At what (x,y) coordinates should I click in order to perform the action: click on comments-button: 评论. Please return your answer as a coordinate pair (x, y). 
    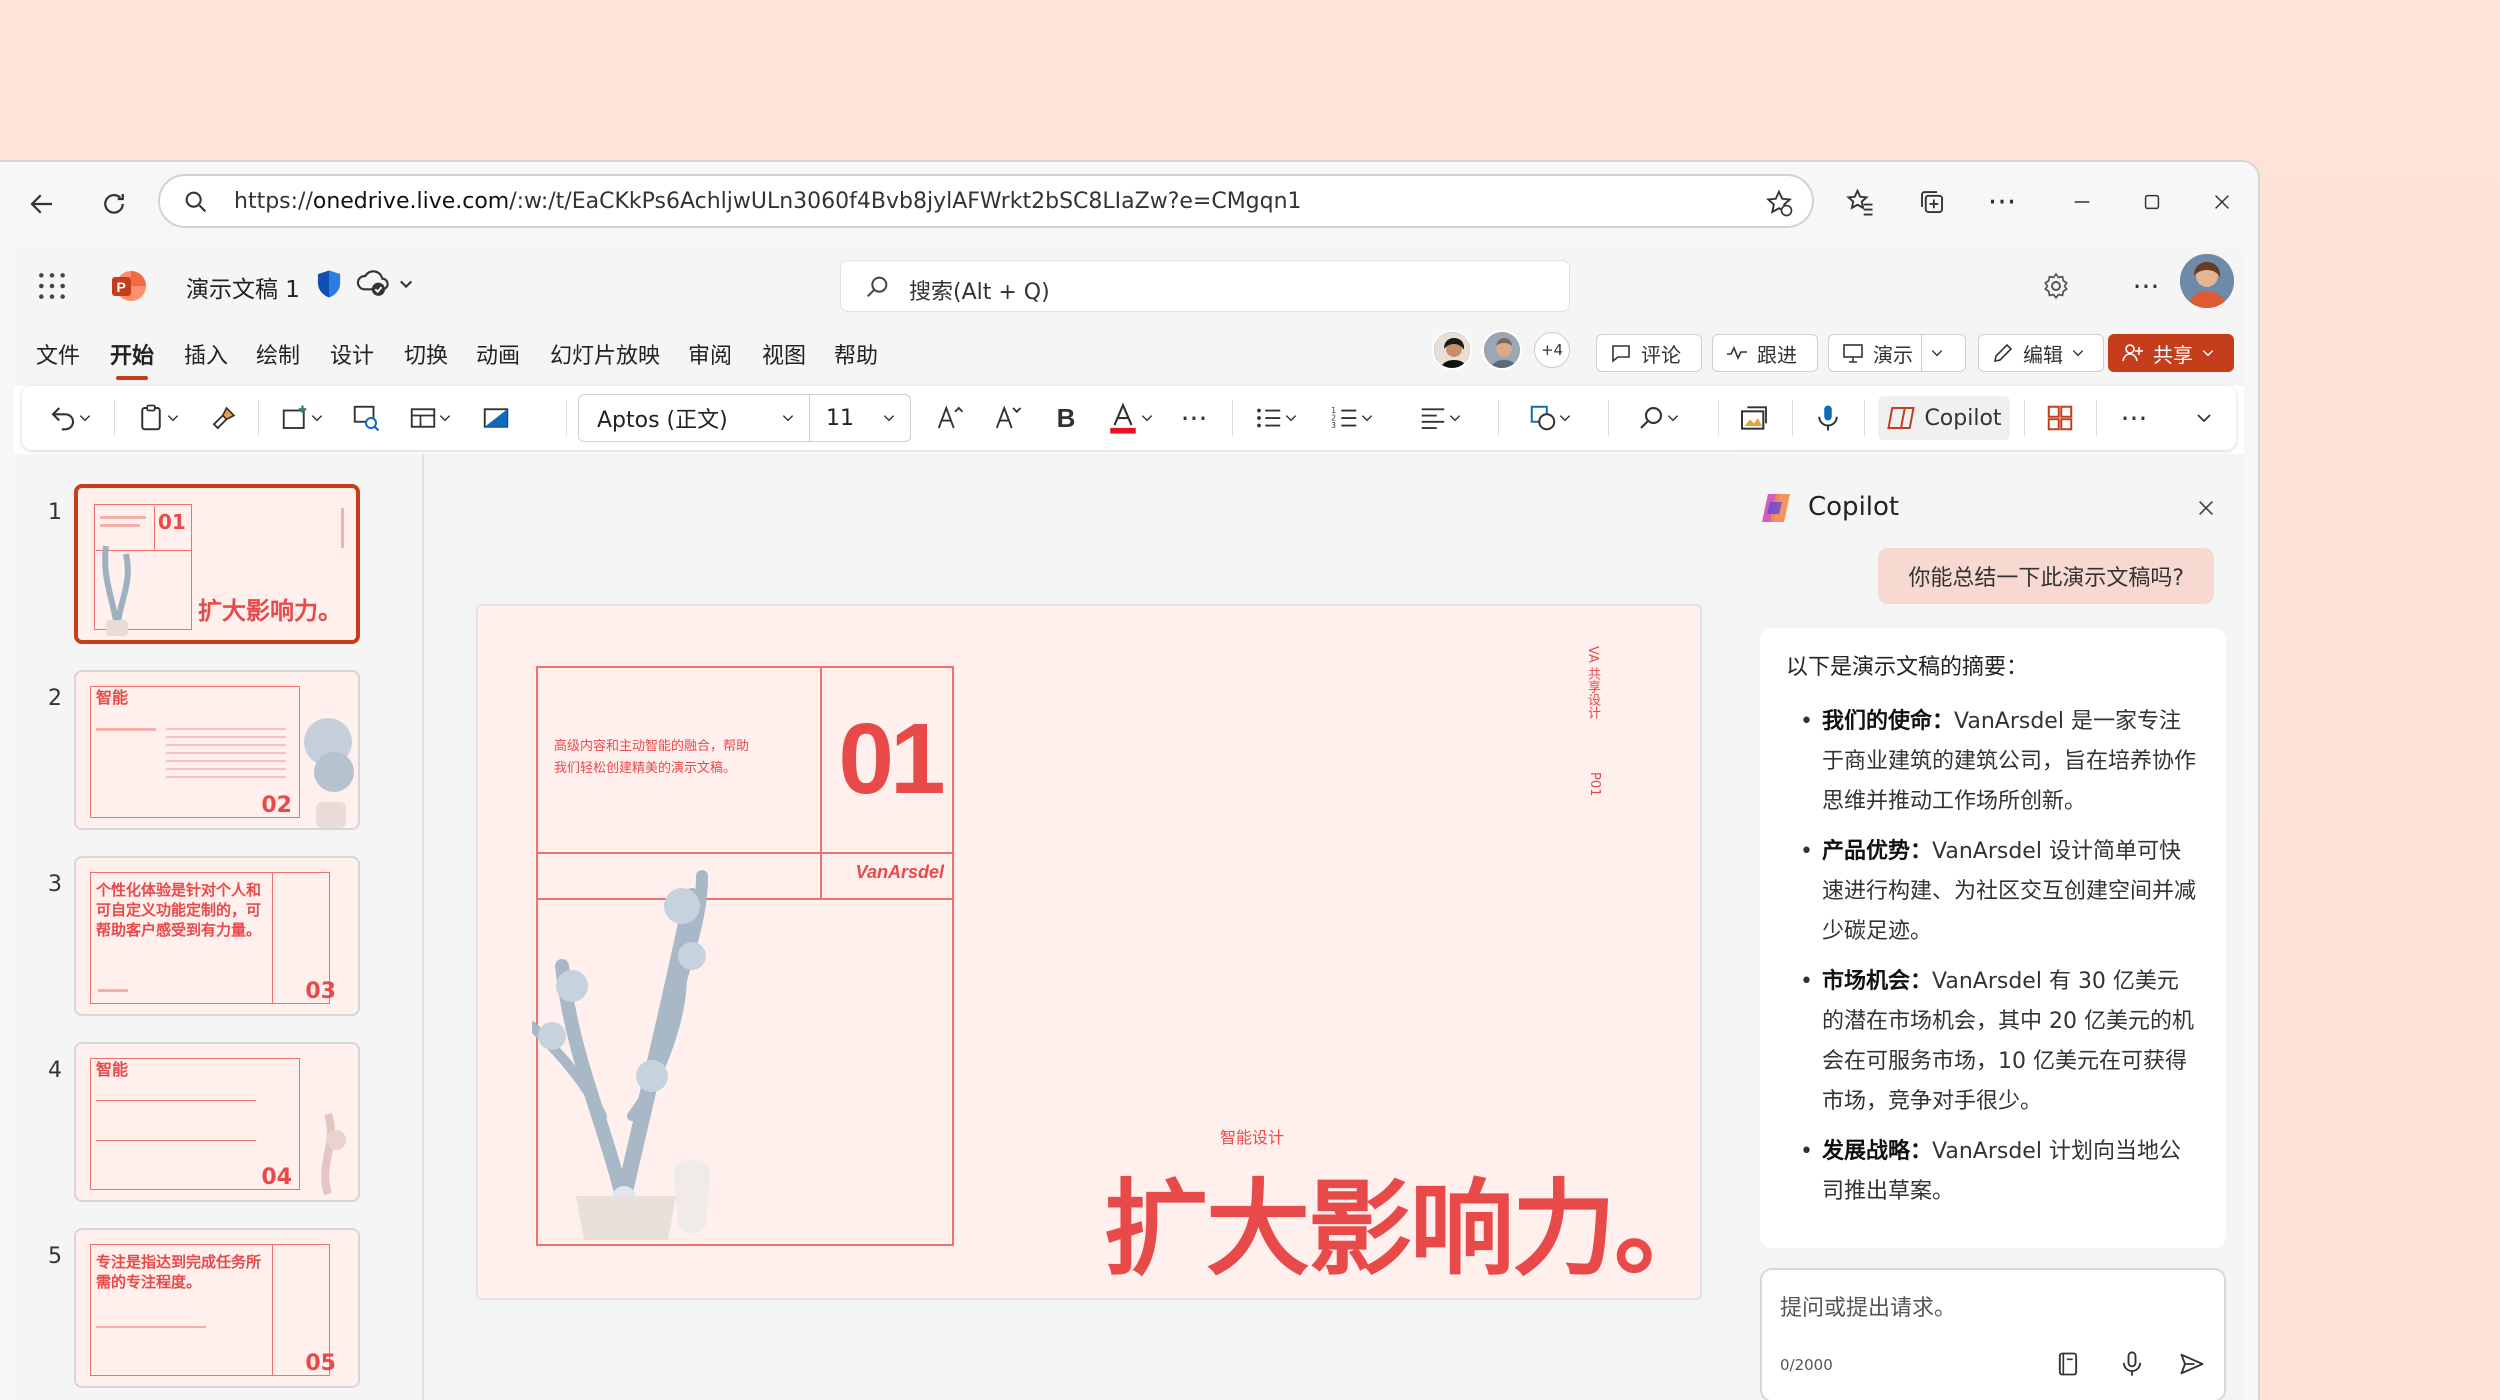
    Looking at the image, I should click on (1649, 353).